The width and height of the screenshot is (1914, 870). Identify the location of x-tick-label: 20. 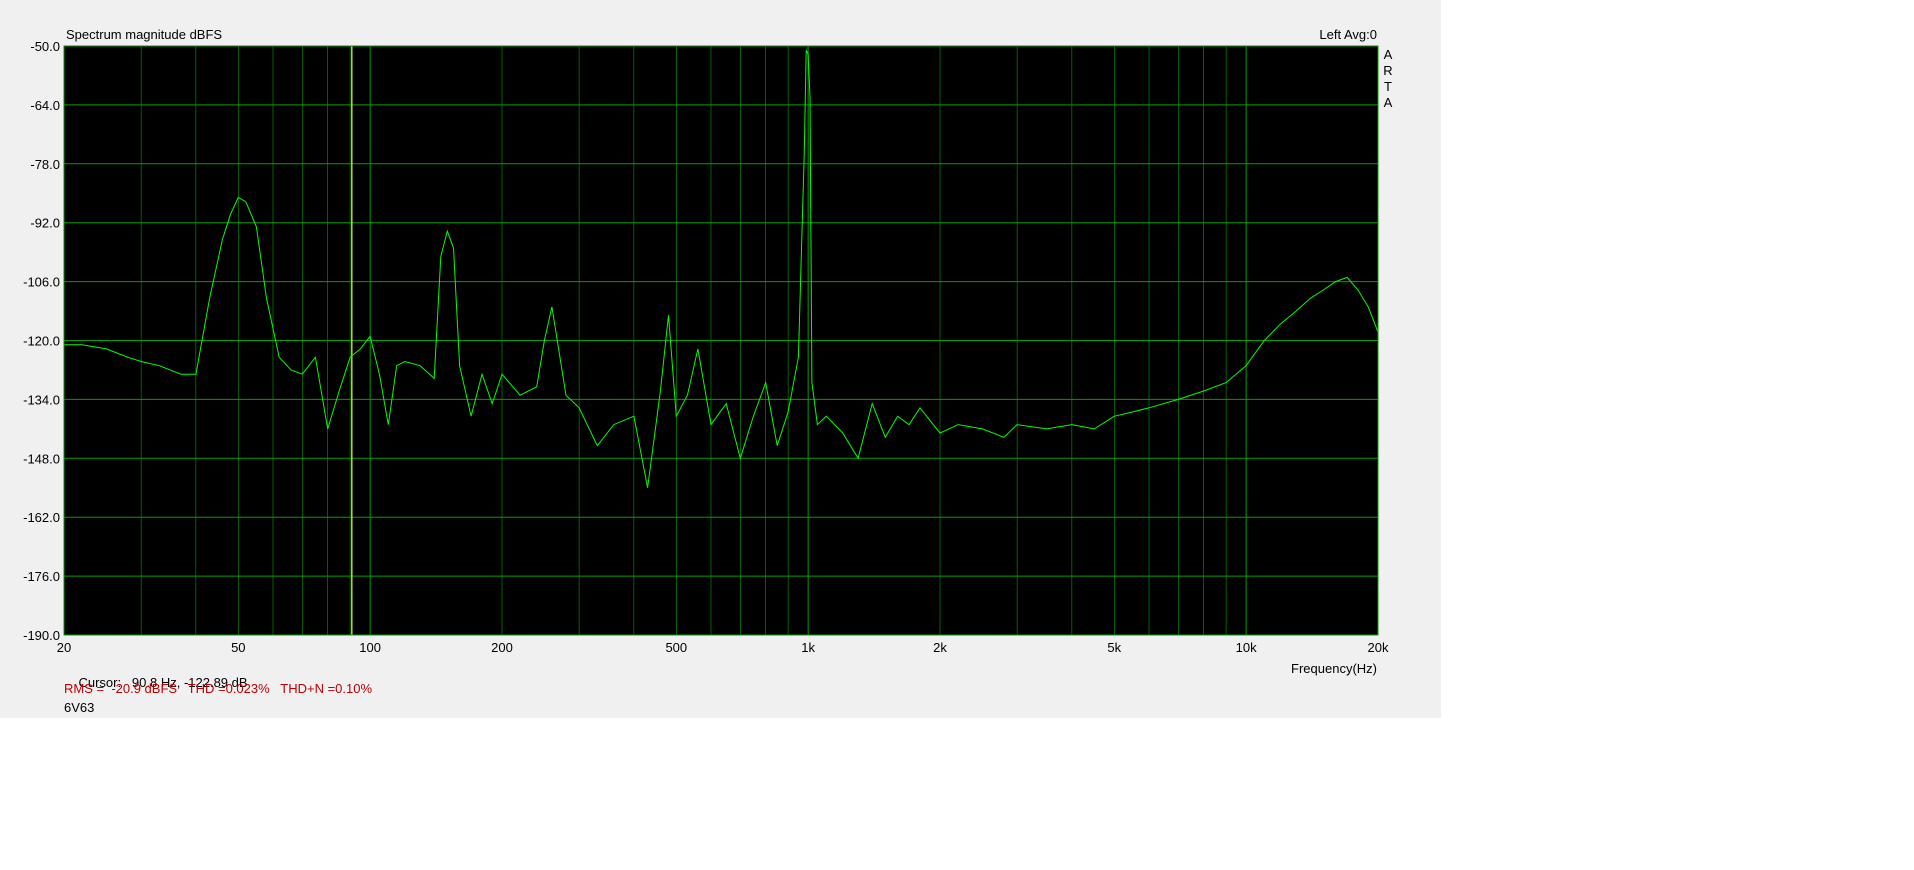
(64, 647).